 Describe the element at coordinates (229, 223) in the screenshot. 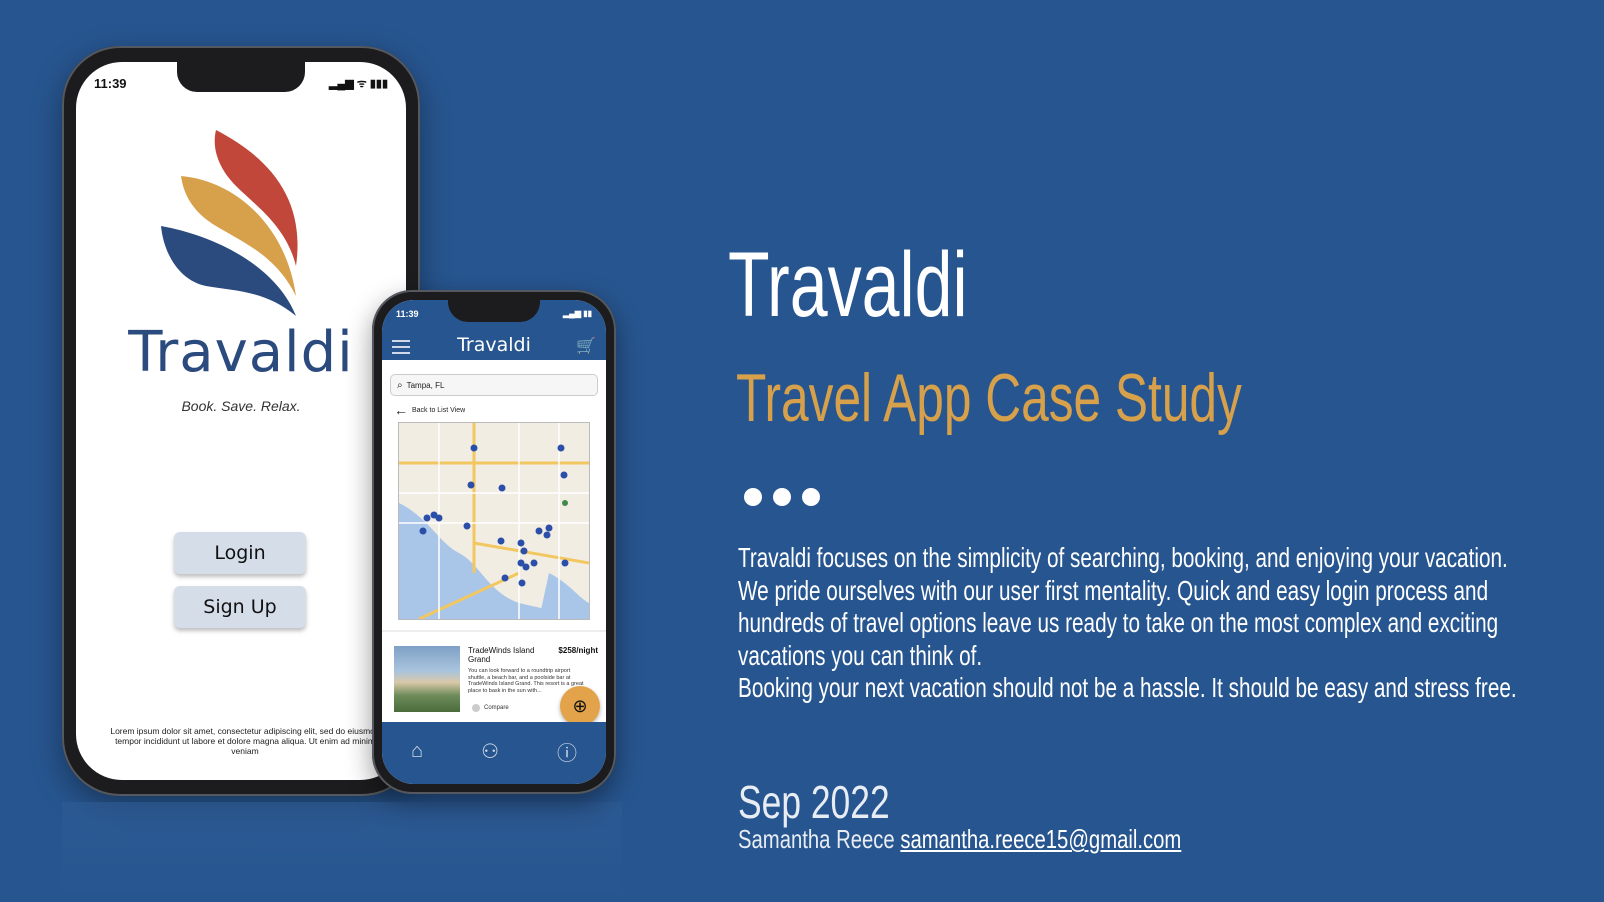

I see `travaldi-flame-logo` at that location.